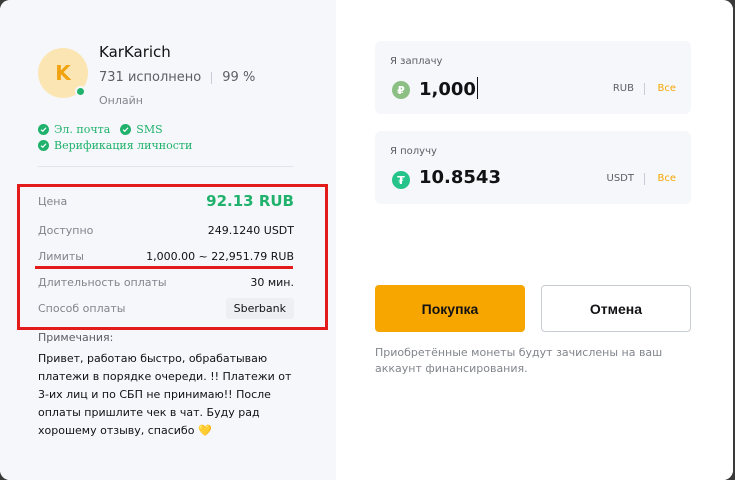 This screenshot has width=735, height=480. I want to click on heart-icon: 💛, so click(204, 430).